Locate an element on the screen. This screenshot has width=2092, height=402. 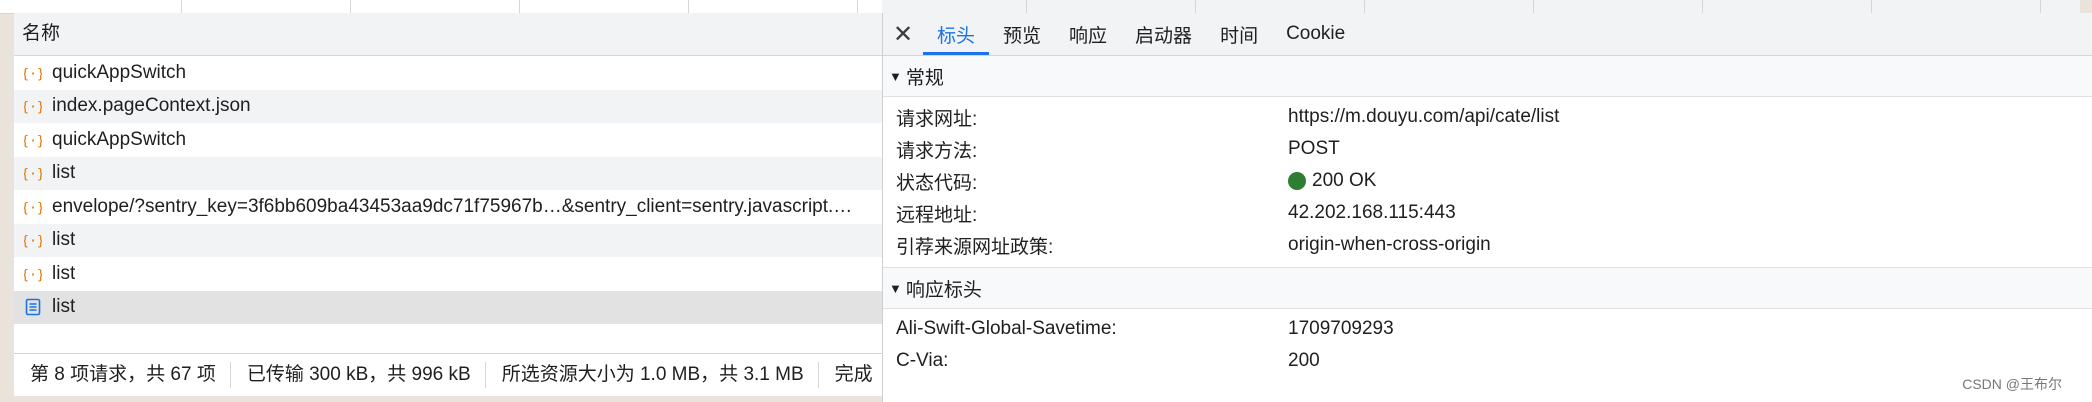
header-row: 状态代码: 200 OK is located at coordinates (1487, 181).